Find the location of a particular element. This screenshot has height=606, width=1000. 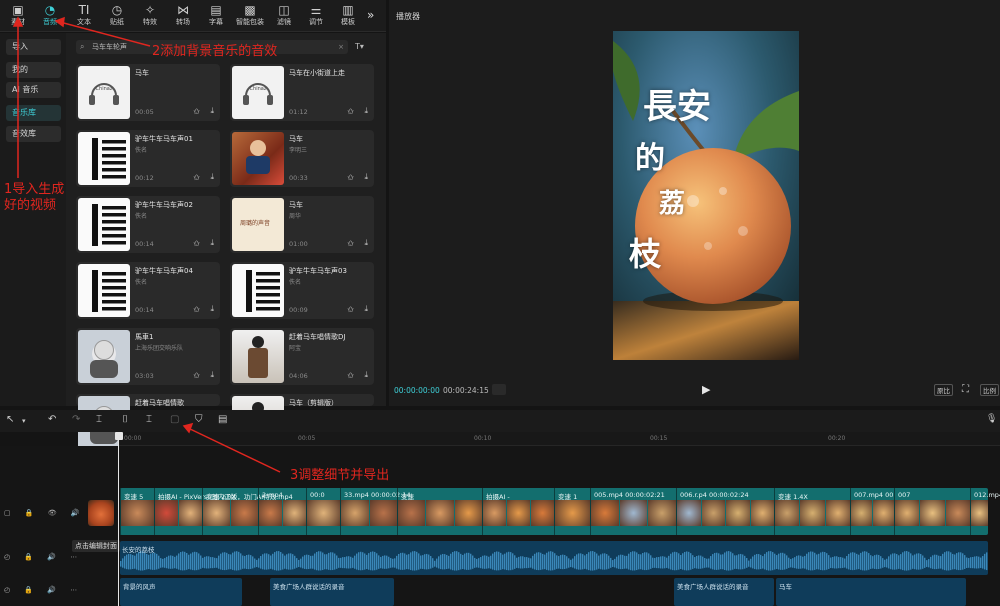

annotation-step3: 3调整细节并导出 is located at coordinates (340, 475).